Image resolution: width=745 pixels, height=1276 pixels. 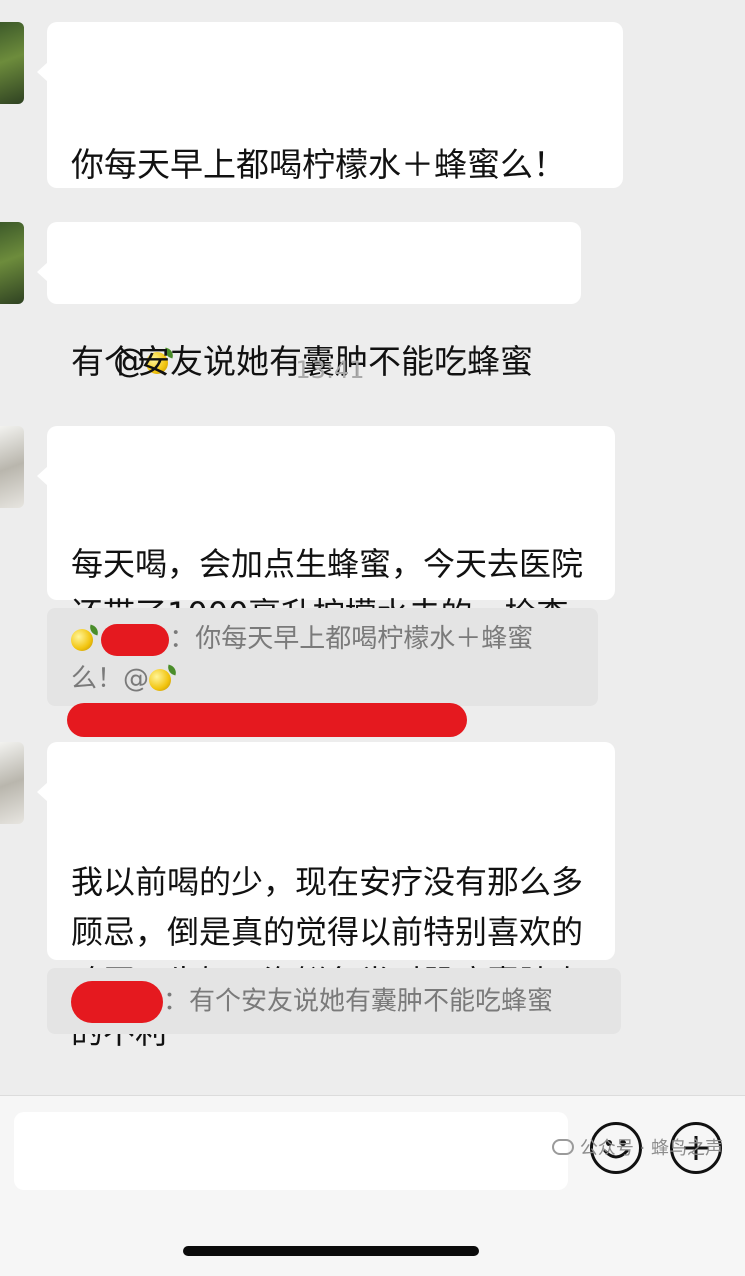 I want to click on watermark: 公众号 · 蜂鸟之声, so click(x=637, y=1147).